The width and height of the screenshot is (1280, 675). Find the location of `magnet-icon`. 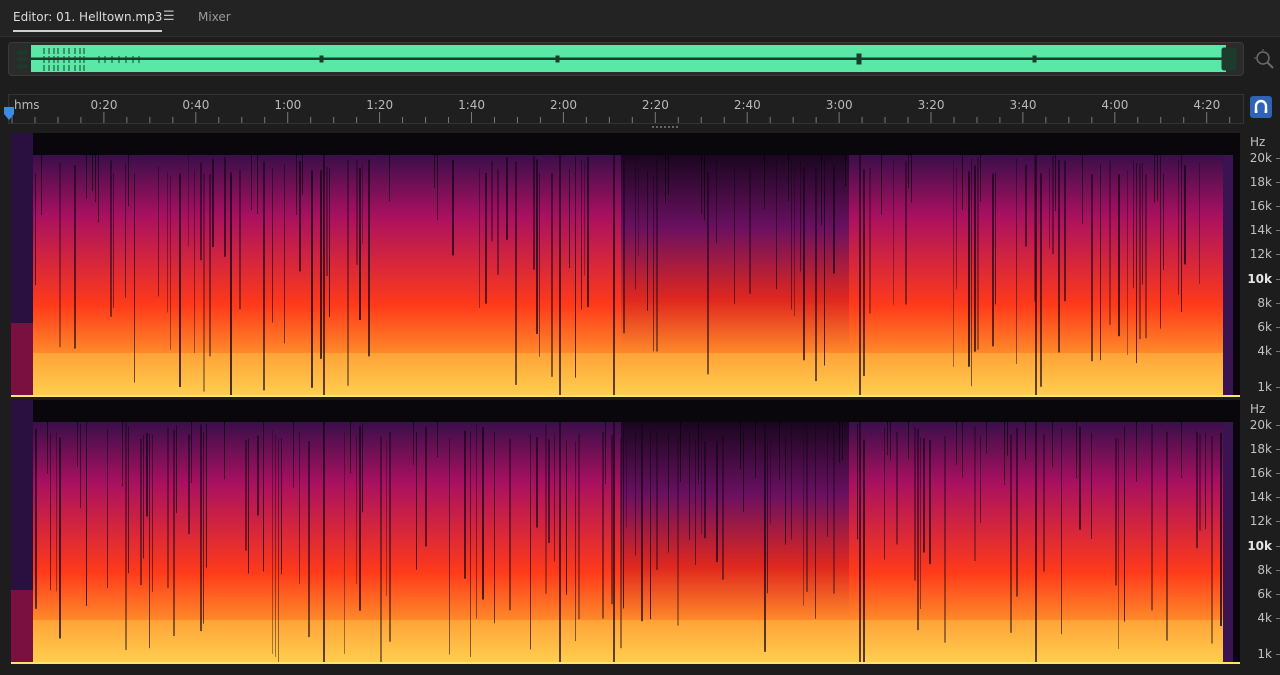

magnet-icon is located at coordinates (1261, 106).